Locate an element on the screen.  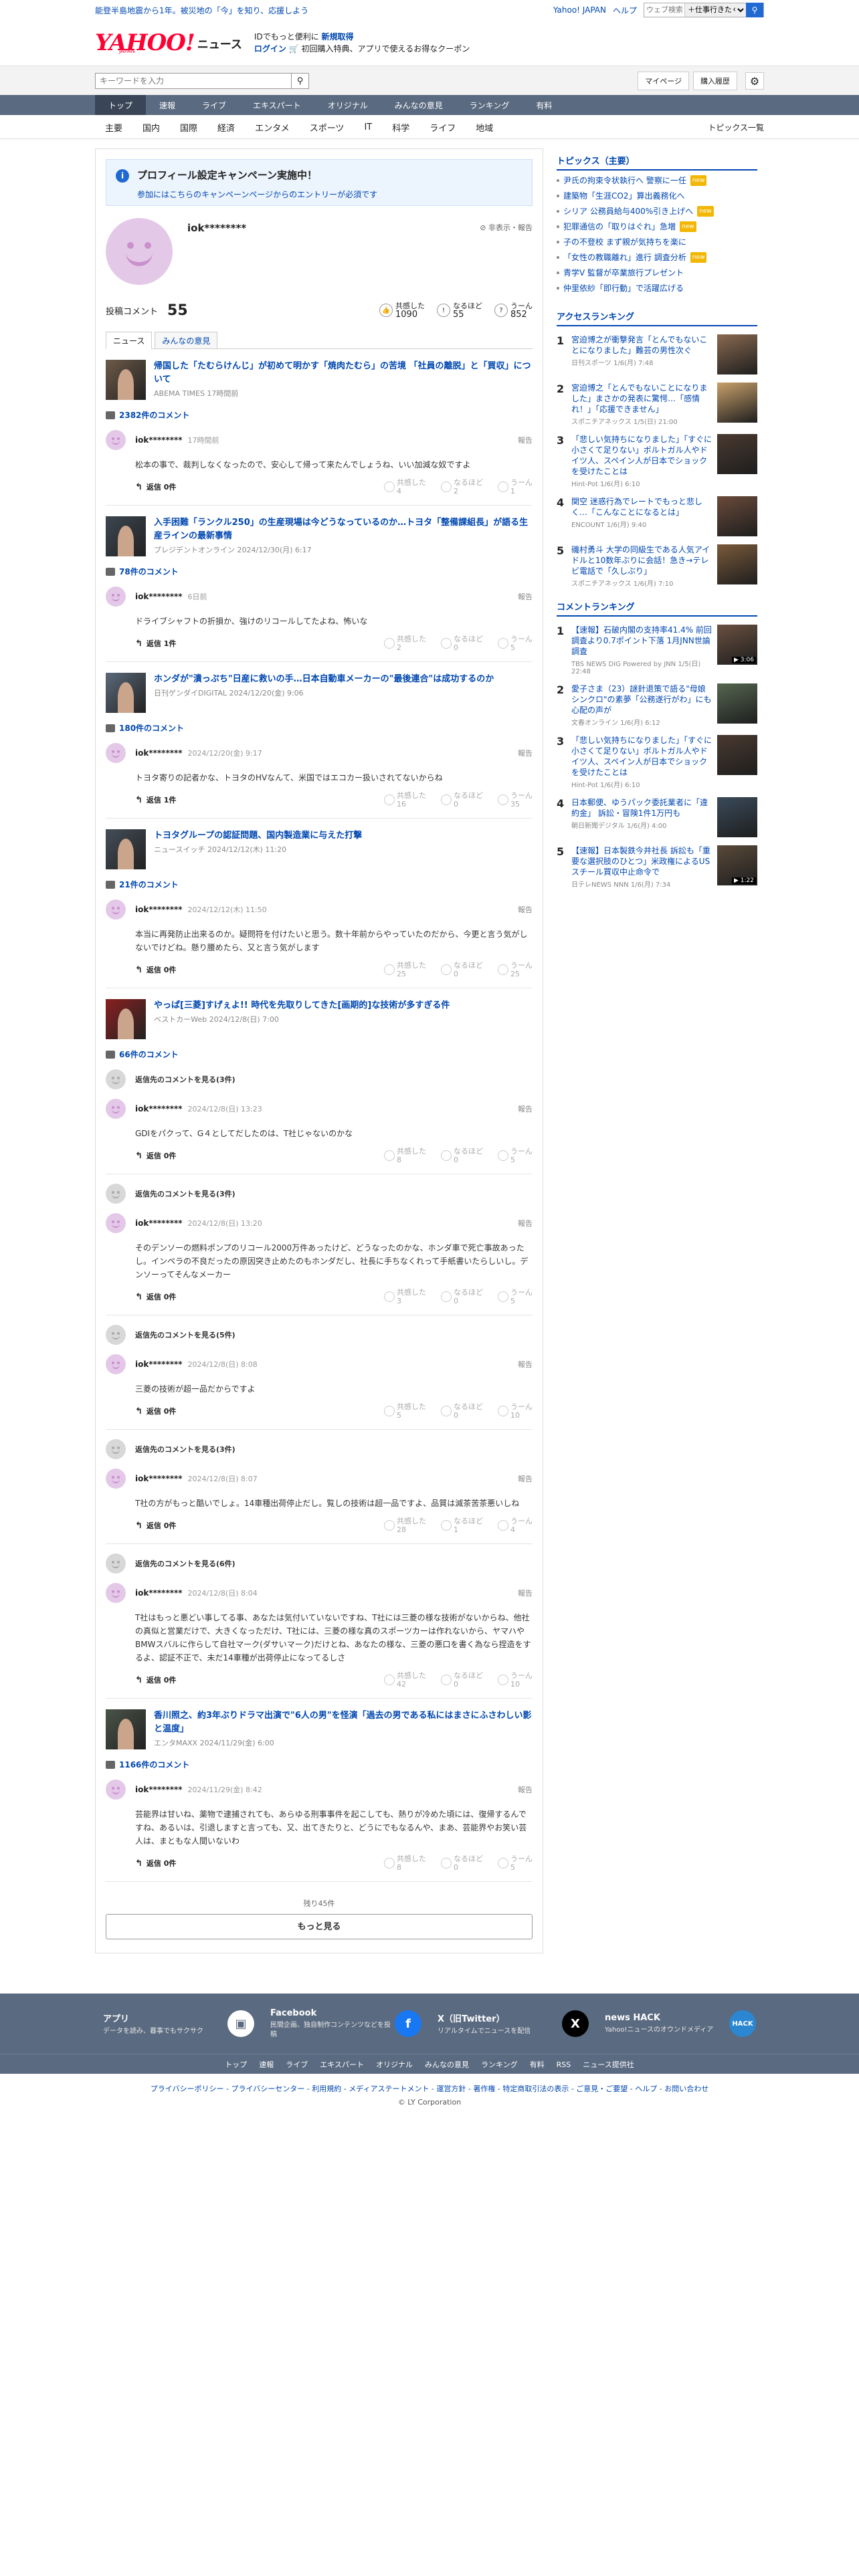
topic-item: 青学V 監督が卒業旅行プレゼント is located at coordinates (657, 273).